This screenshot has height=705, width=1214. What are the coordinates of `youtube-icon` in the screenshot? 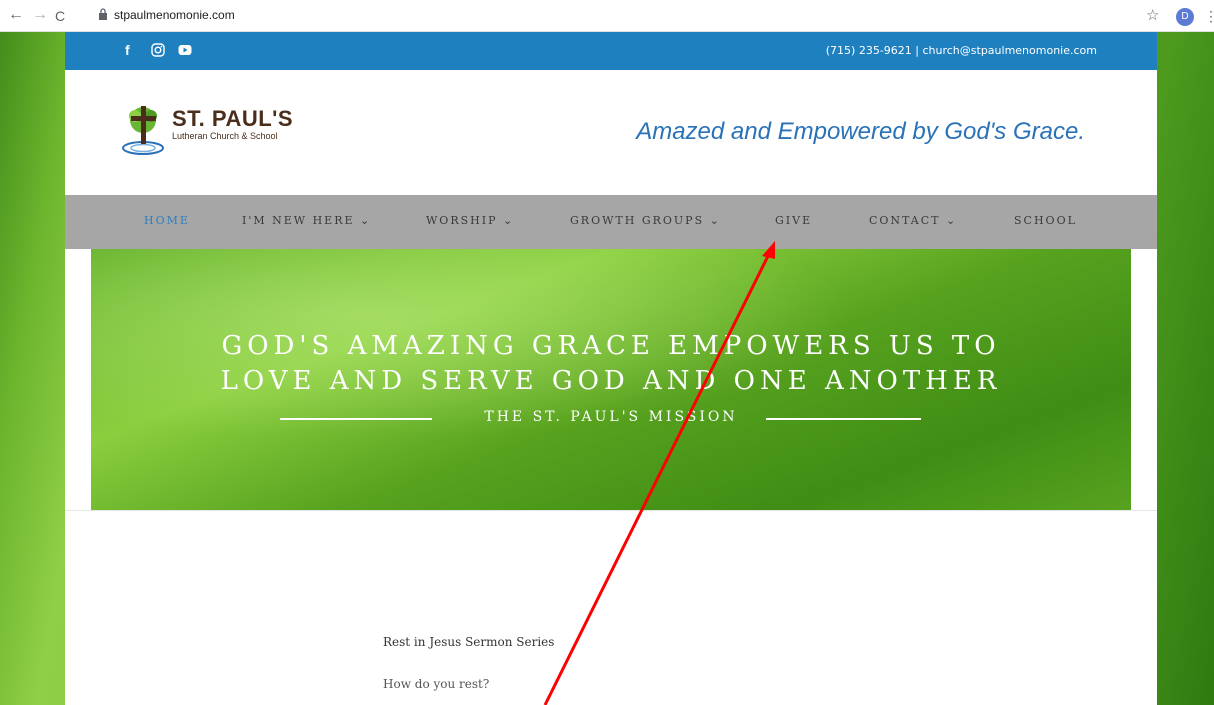 It's located at (185, 50).